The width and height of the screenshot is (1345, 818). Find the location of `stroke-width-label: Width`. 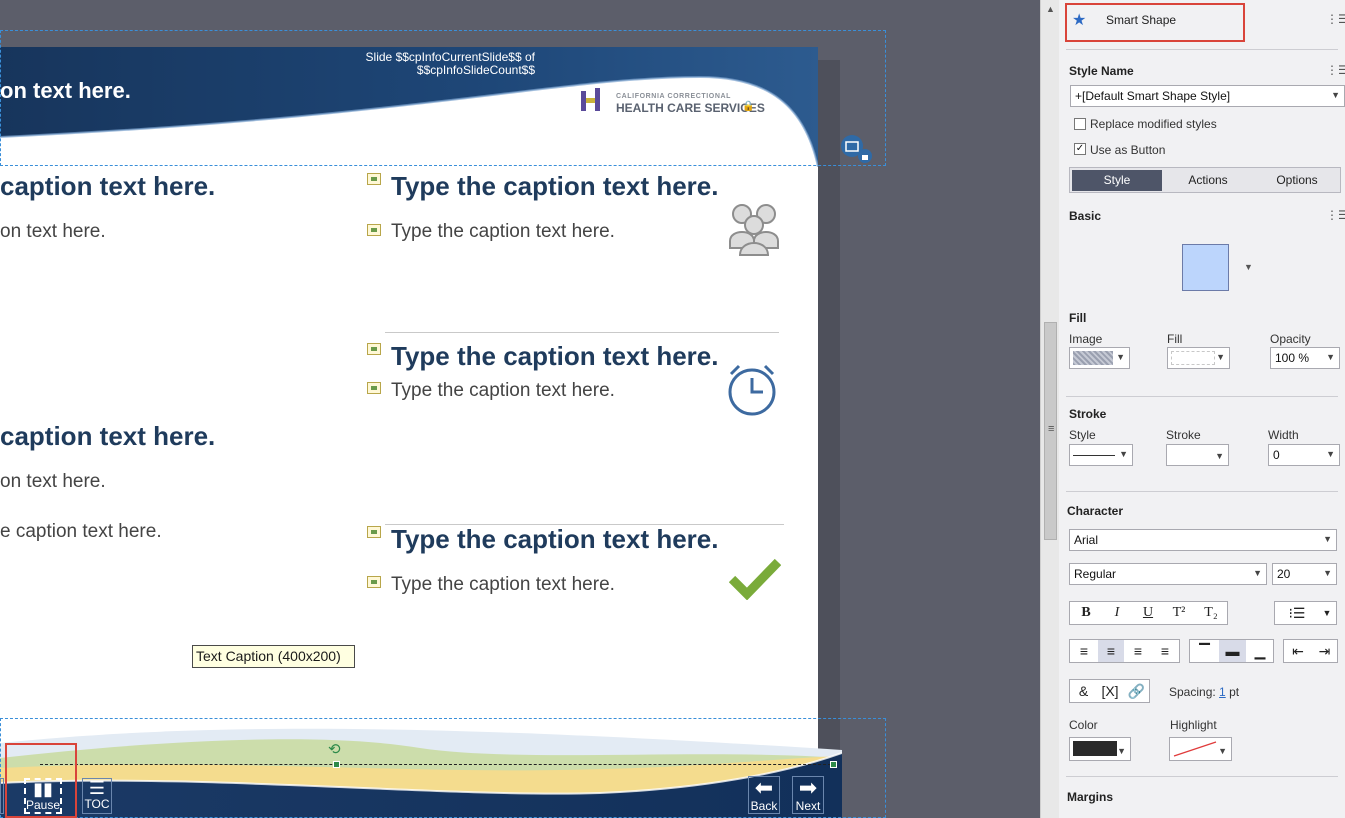

stroke-width-label: Width is located at coordinates (1283, 435).